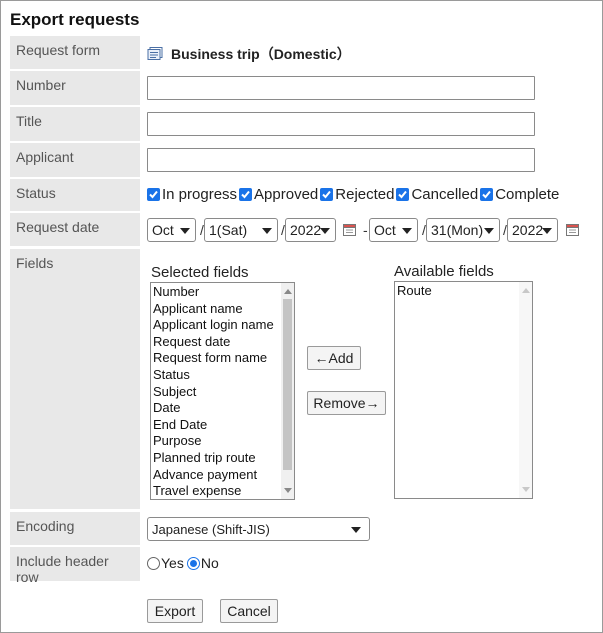 The width and height of the screenshot is (603, 633). Describe the element at coordinates (334, 358) in the screenshot. I see `add-button: ←Add` at that location.